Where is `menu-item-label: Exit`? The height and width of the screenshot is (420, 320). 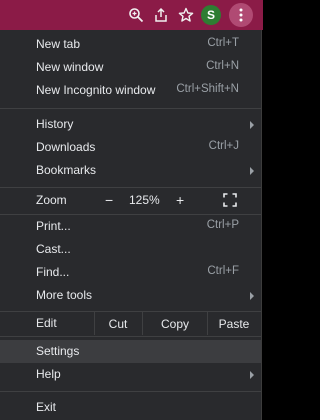
menu-item-label: Exit is located at coordinates (46, 407).